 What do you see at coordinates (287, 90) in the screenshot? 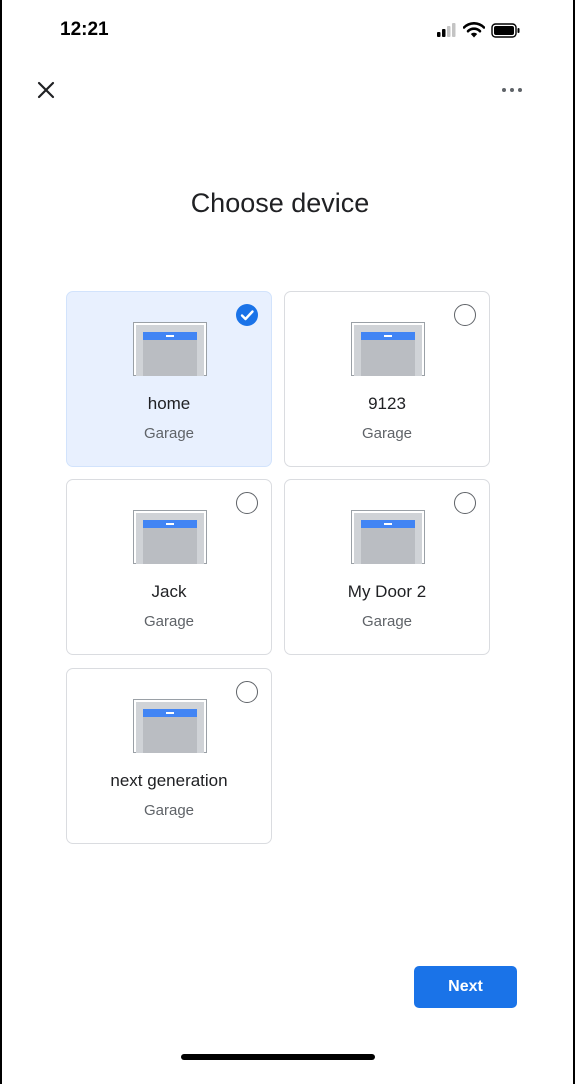
I see `top-bar` at bounding box center [287, 90].